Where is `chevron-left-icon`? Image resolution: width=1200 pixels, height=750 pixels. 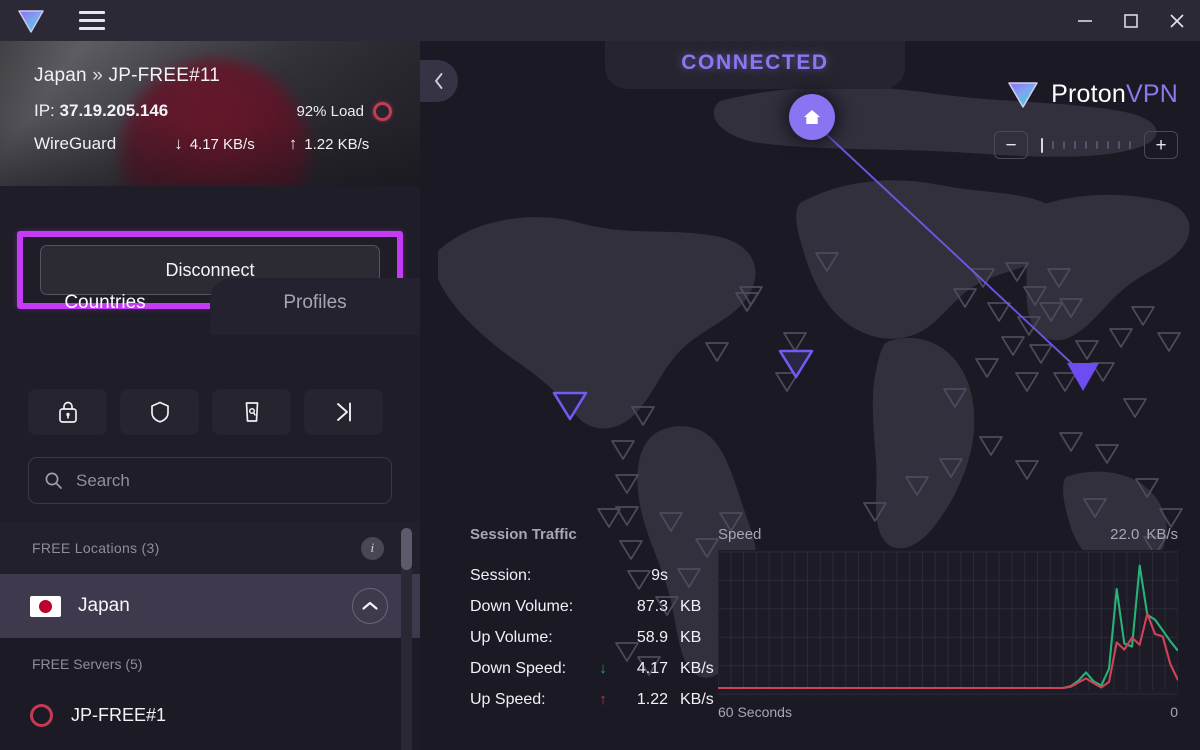 chevron-left-icon is located at coordinates (439, 81).